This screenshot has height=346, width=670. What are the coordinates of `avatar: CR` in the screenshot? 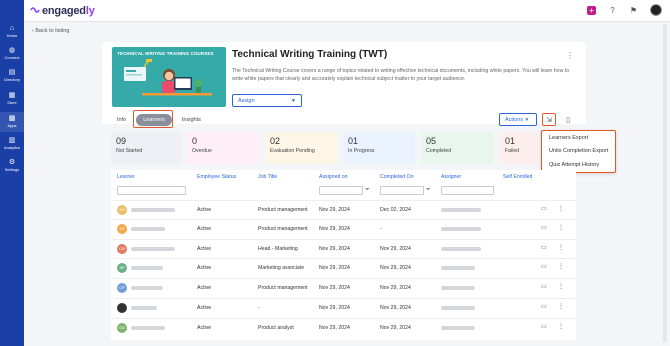 It's located at (122, 249).